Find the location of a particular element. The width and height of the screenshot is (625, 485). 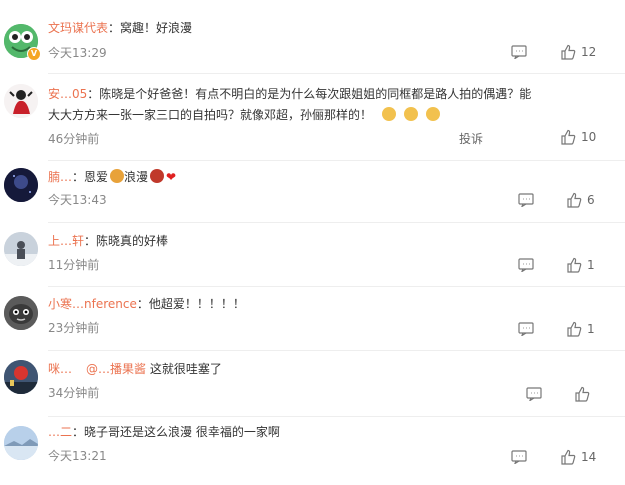

figure-avatar-icon is located at coordinates (21, 101).